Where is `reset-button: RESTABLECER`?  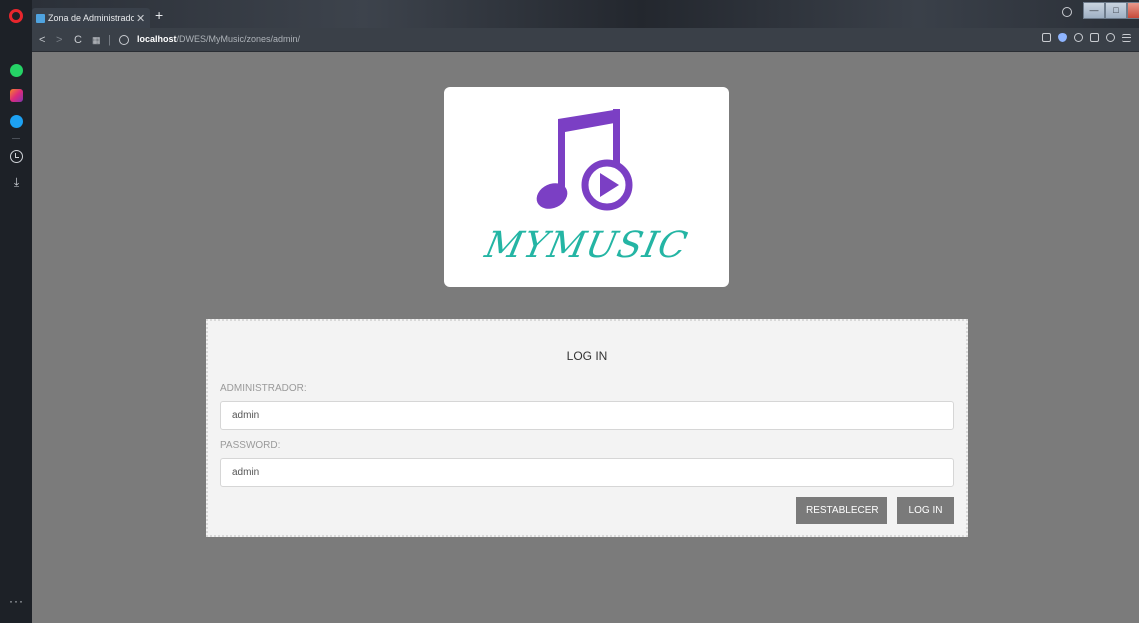
reset-button: RESTABLECER is located at coordinates (841, 510).